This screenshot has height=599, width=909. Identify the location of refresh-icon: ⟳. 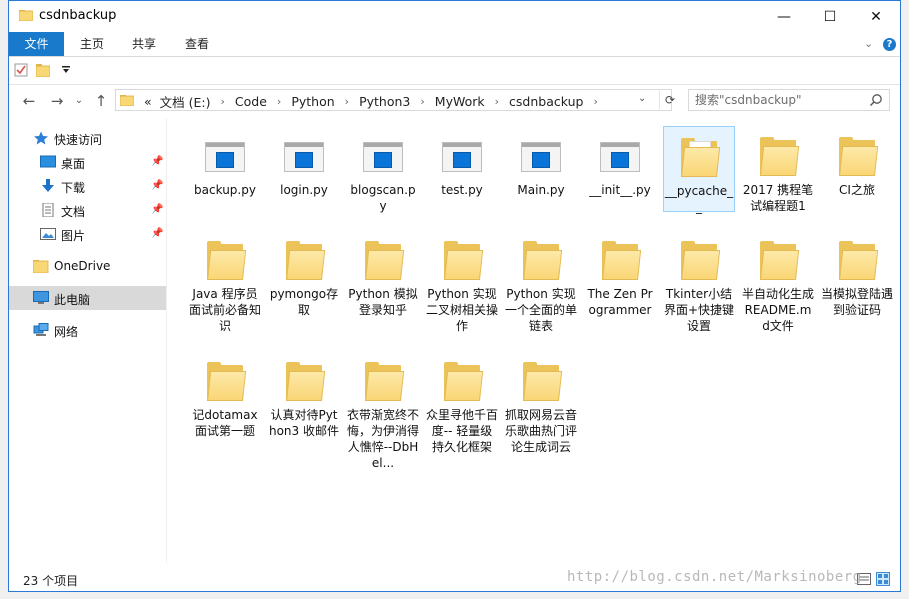
(668, 100).